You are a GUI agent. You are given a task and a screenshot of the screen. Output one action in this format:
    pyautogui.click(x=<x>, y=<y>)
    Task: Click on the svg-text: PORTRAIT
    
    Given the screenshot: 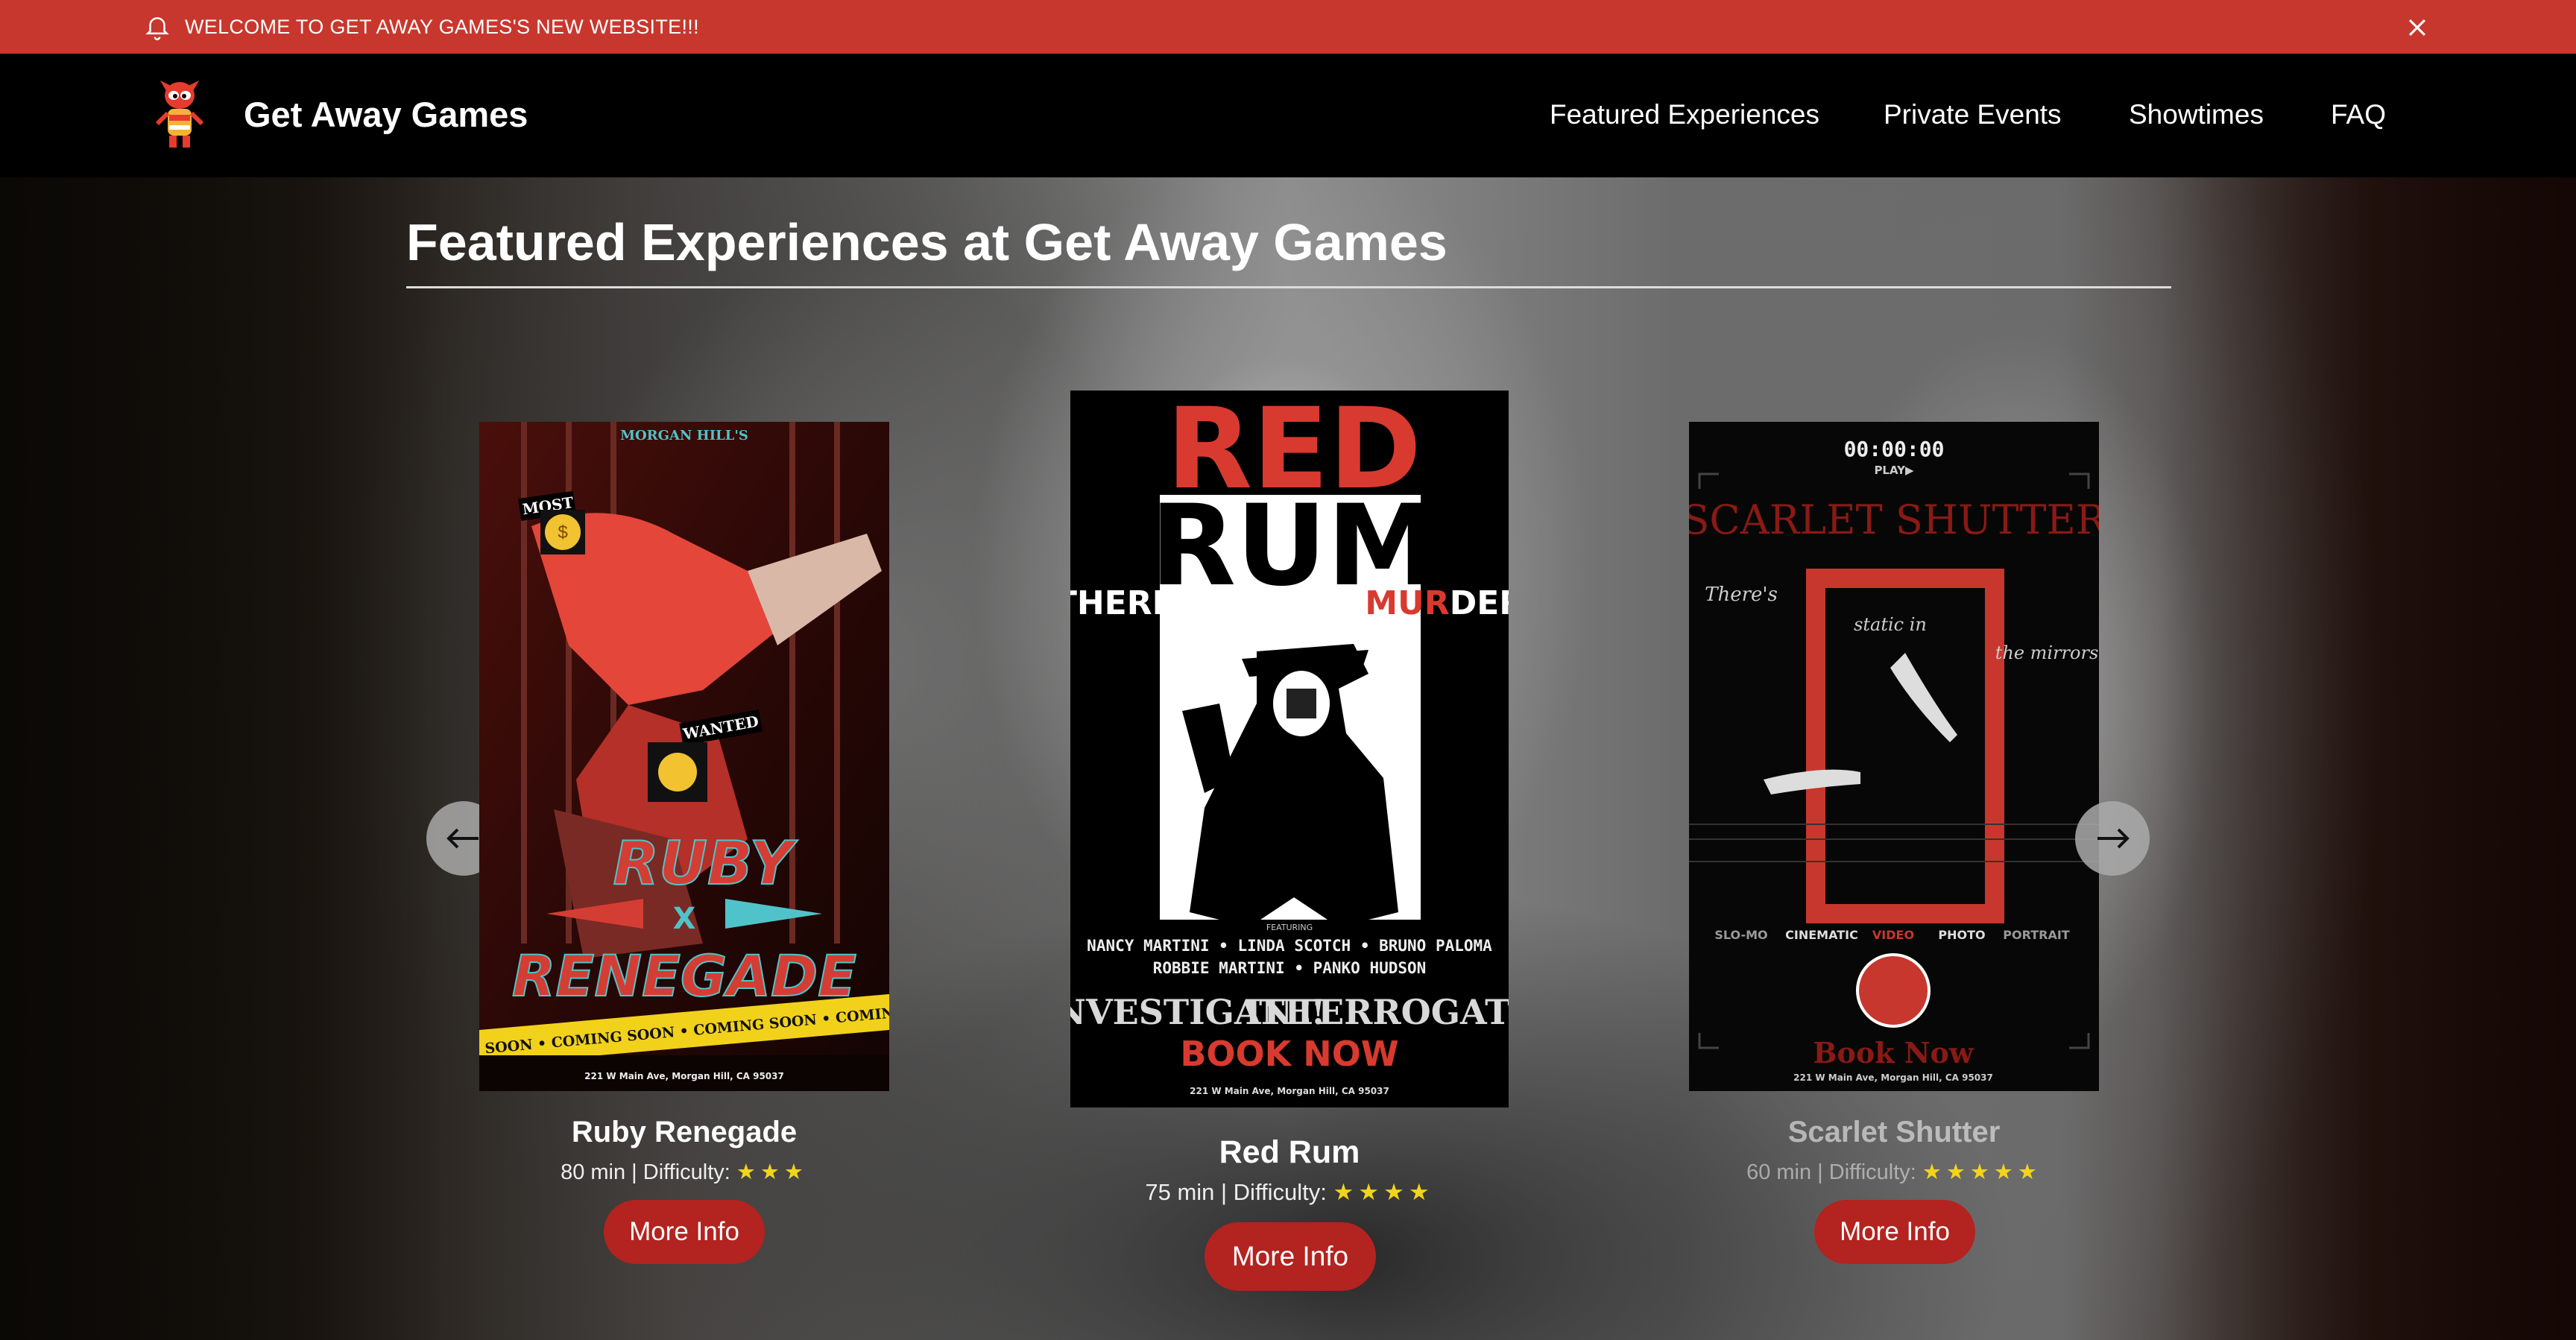 What is the action you would take?
    pyautogui.click(x=2036, y=935)
    